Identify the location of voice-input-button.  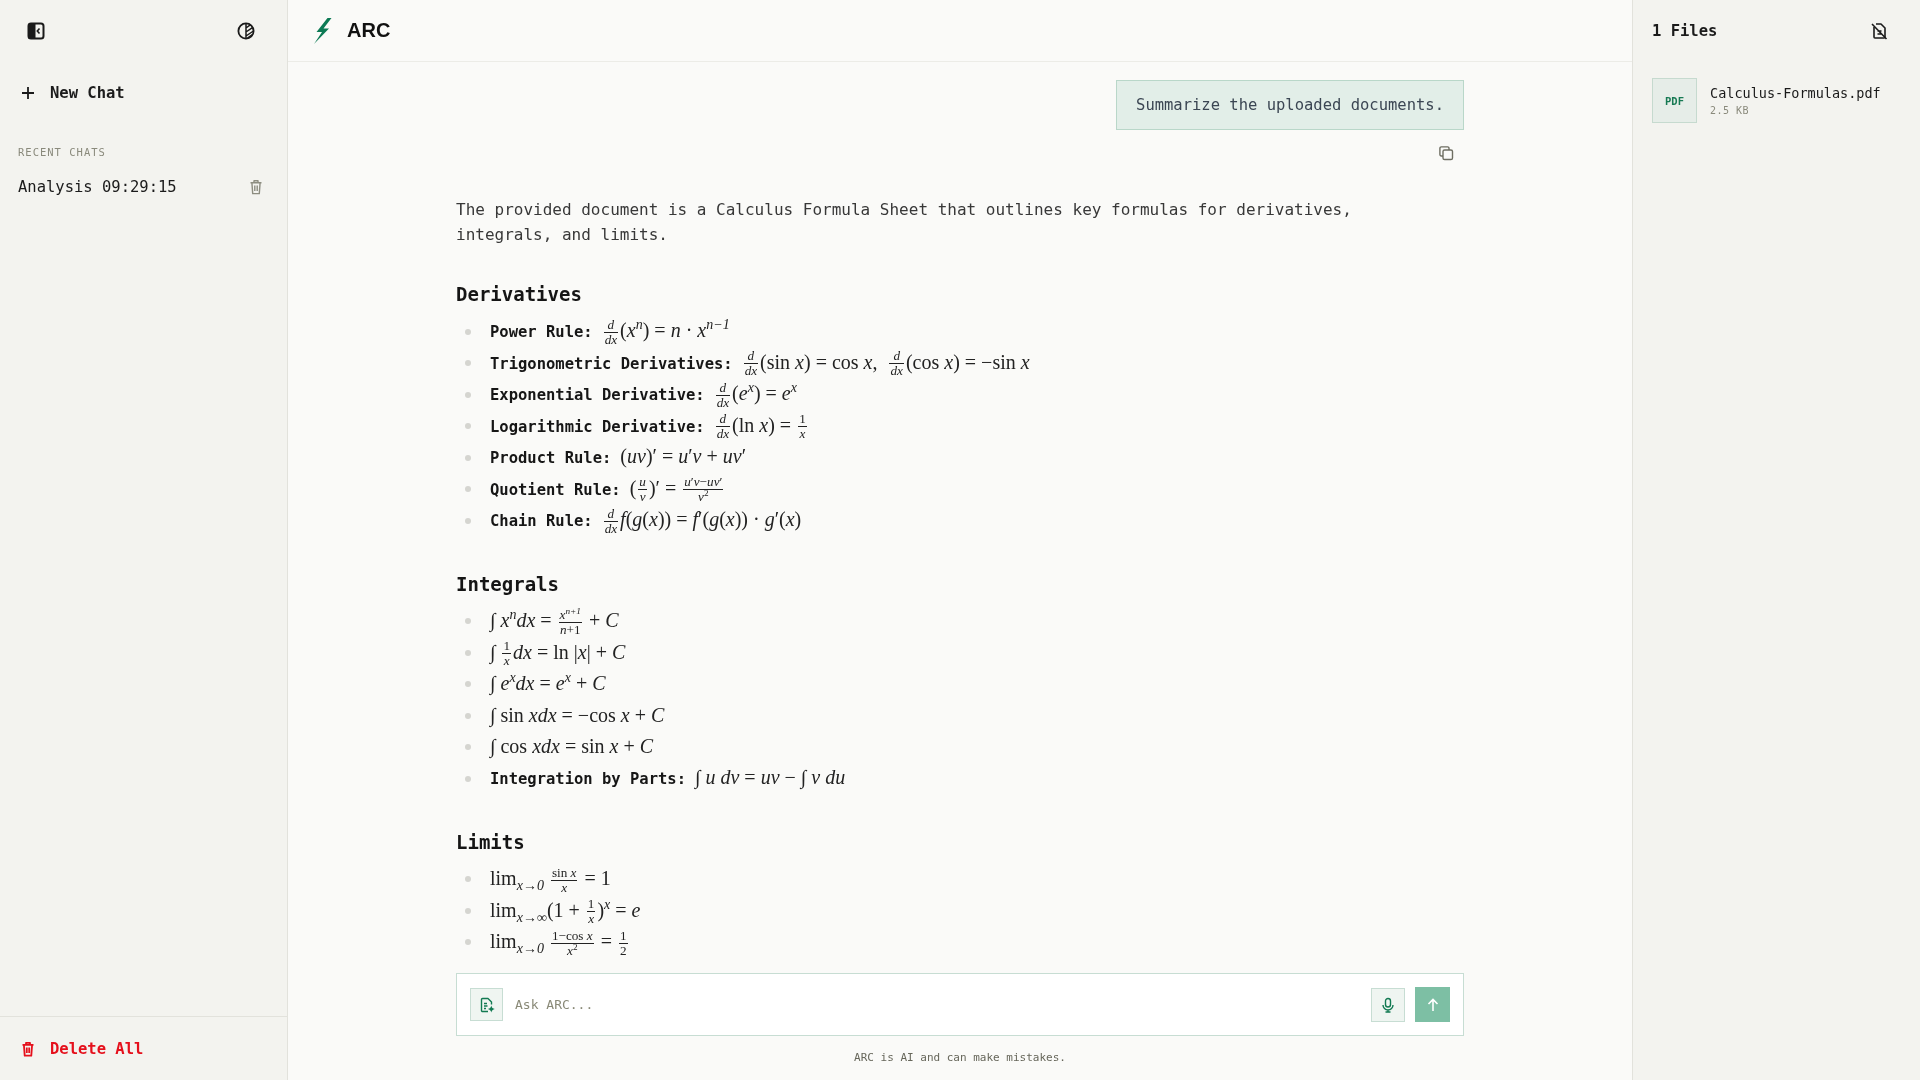
(1388, 1004).